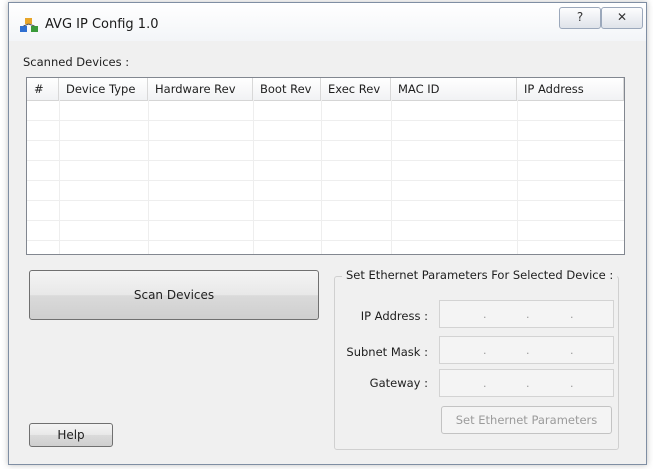  I want to click on column-header-ip-address: IP Address, so click(570, 89).